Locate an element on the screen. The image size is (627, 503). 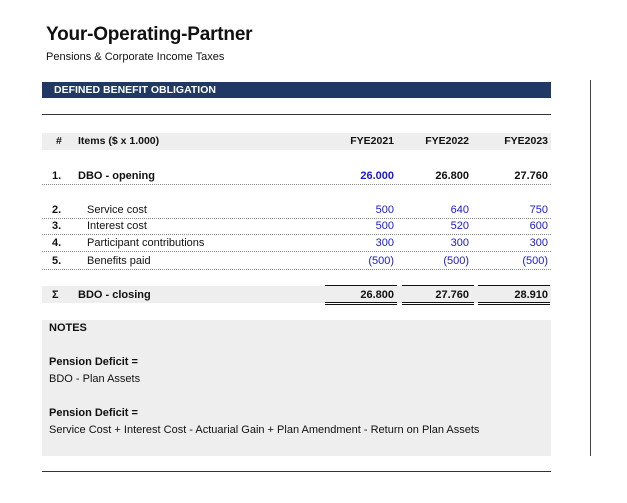
row-label: DBO - opening is located at coordinates (116, 176).